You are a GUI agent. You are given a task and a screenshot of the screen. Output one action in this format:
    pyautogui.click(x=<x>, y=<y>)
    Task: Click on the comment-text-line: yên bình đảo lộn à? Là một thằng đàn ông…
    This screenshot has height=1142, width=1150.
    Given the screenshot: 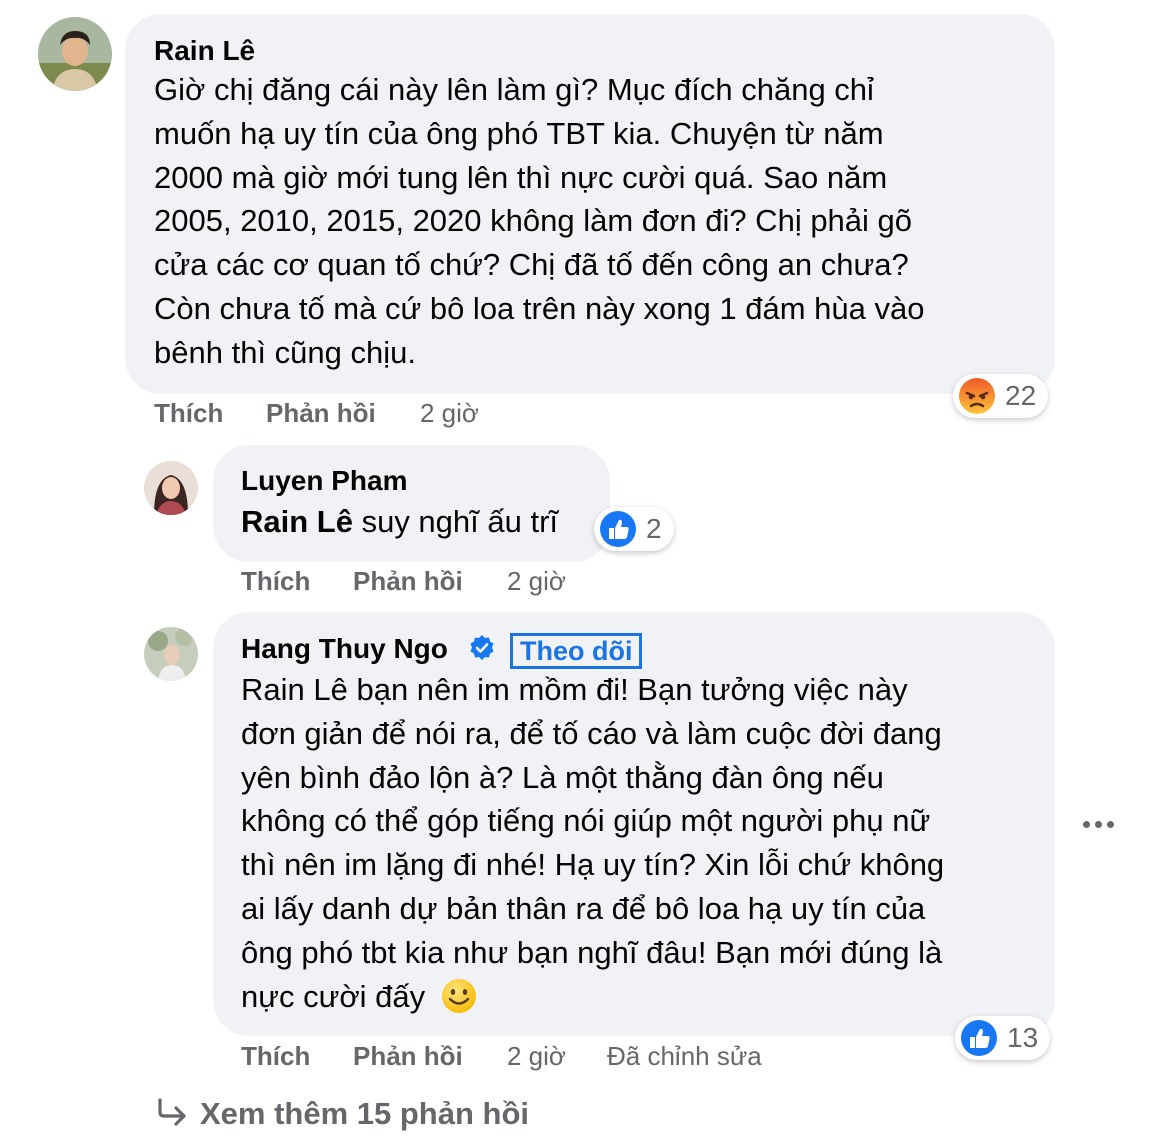 What is the action you would take?
    pyautogui.click(x=562, y=777)
    